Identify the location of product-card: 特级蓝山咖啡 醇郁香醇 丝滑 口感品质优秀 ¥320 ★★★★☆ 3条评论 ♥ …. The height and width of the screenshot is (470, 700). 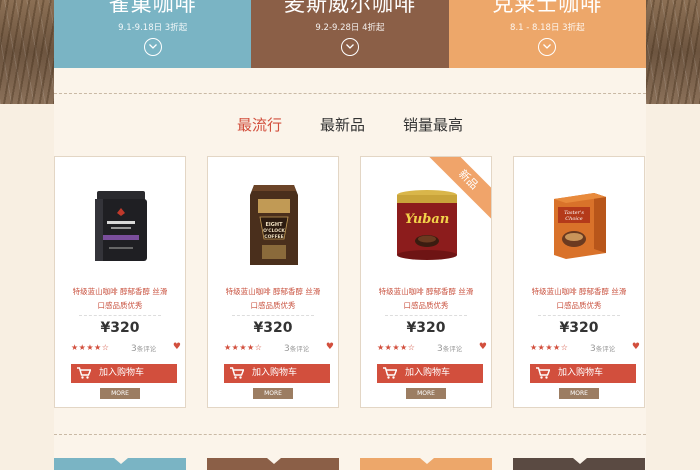
(120, 282).